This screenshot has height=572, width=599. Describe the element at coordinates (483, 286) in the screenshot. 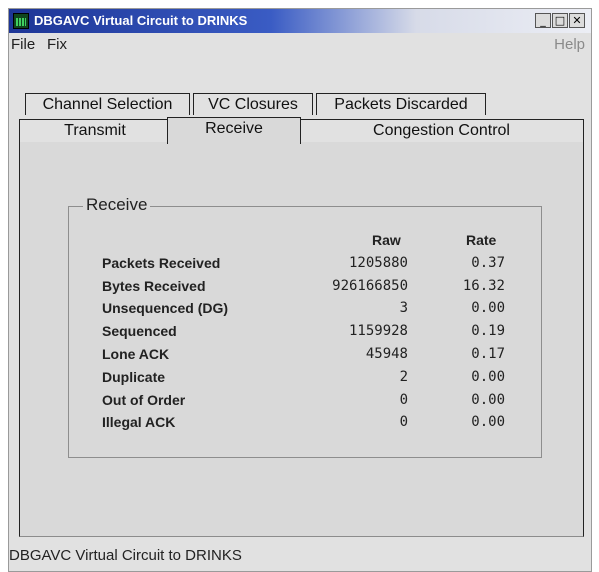

I see `rate-bytes-received: 16.32` at that location.